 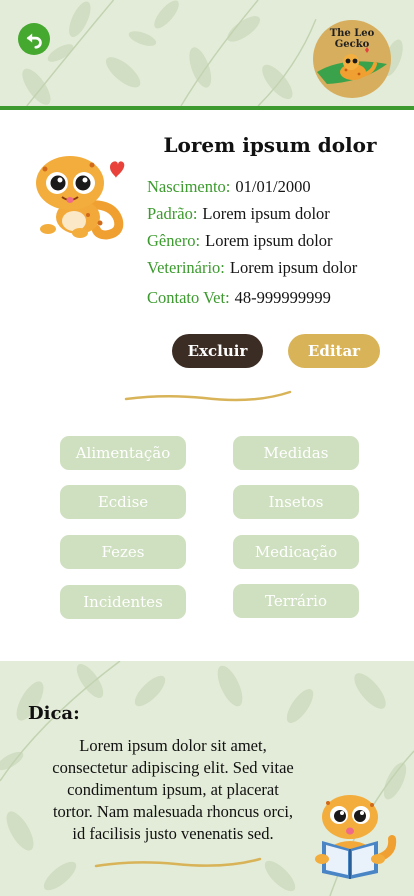 What do you see at coordinates (186, 267) in the screenshot?
I see `info-label: Veterinário:` at bounding box center [186, 267].